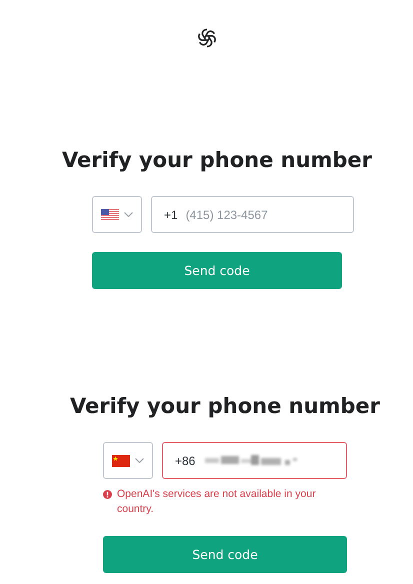 The width and height of the screenshot is (413, 584). I want to click on country-code: +86, so click(185, 461).